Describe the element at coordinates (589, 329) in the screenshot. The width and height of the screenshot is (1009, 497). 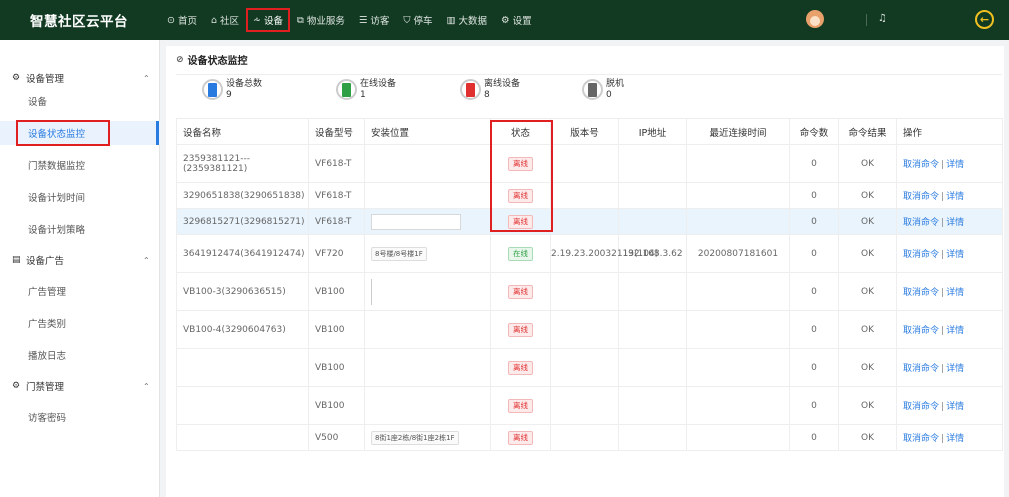
I see `table-row: VB100-4(3290604763) VB100 离线 0 OK 取消命令 | 详情` at that location.